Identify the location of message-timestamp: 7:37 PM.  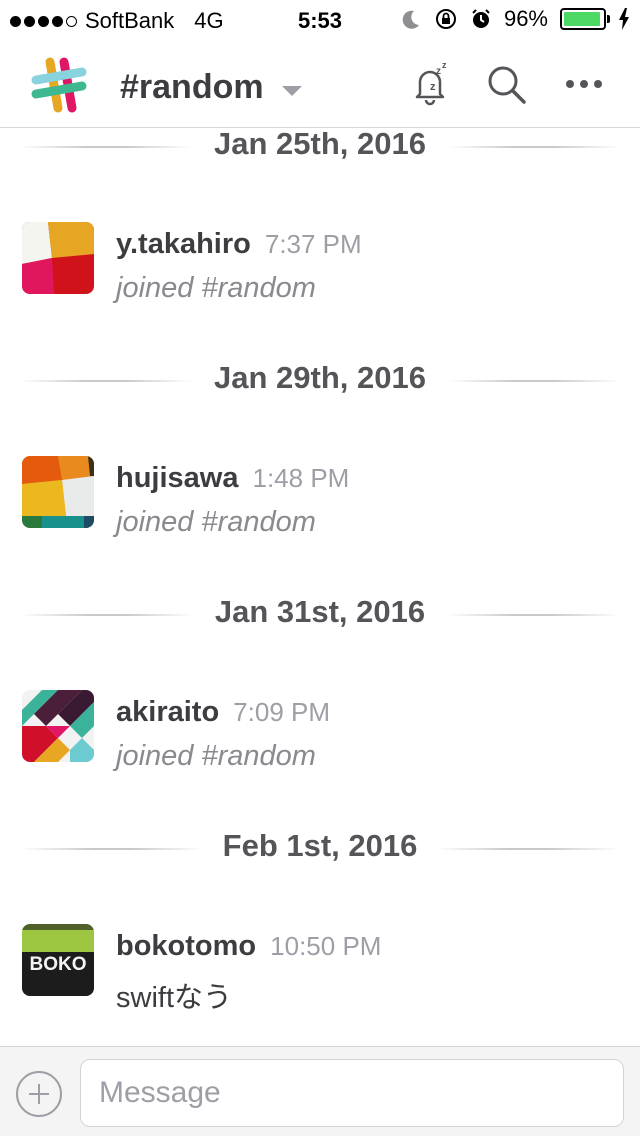
(313, 244).